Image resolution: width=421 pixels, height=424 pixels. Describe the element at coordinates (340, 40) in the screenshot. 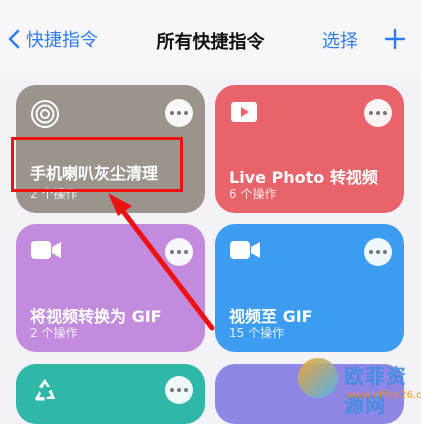

I see `select-button: 选择` at that location.